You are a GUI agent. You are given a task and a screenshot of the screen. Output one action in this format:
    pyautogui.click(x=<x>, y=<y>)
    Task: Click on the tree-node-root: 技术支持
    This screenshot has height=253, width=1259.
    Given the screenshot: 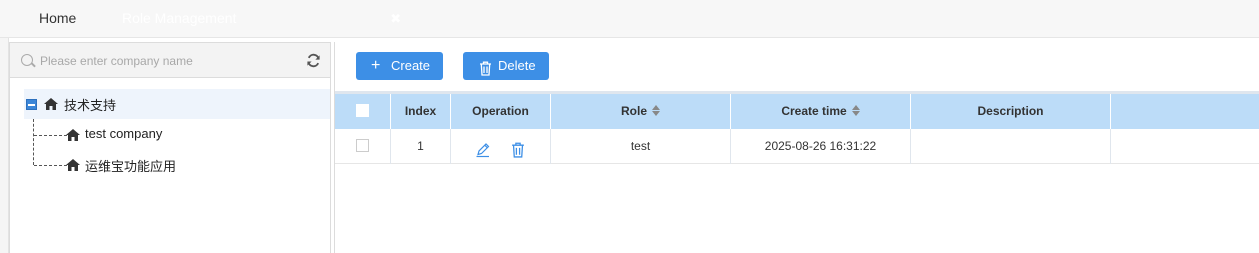 What is the action you would take?
    pyautogui.click(x=177, y=104)
    